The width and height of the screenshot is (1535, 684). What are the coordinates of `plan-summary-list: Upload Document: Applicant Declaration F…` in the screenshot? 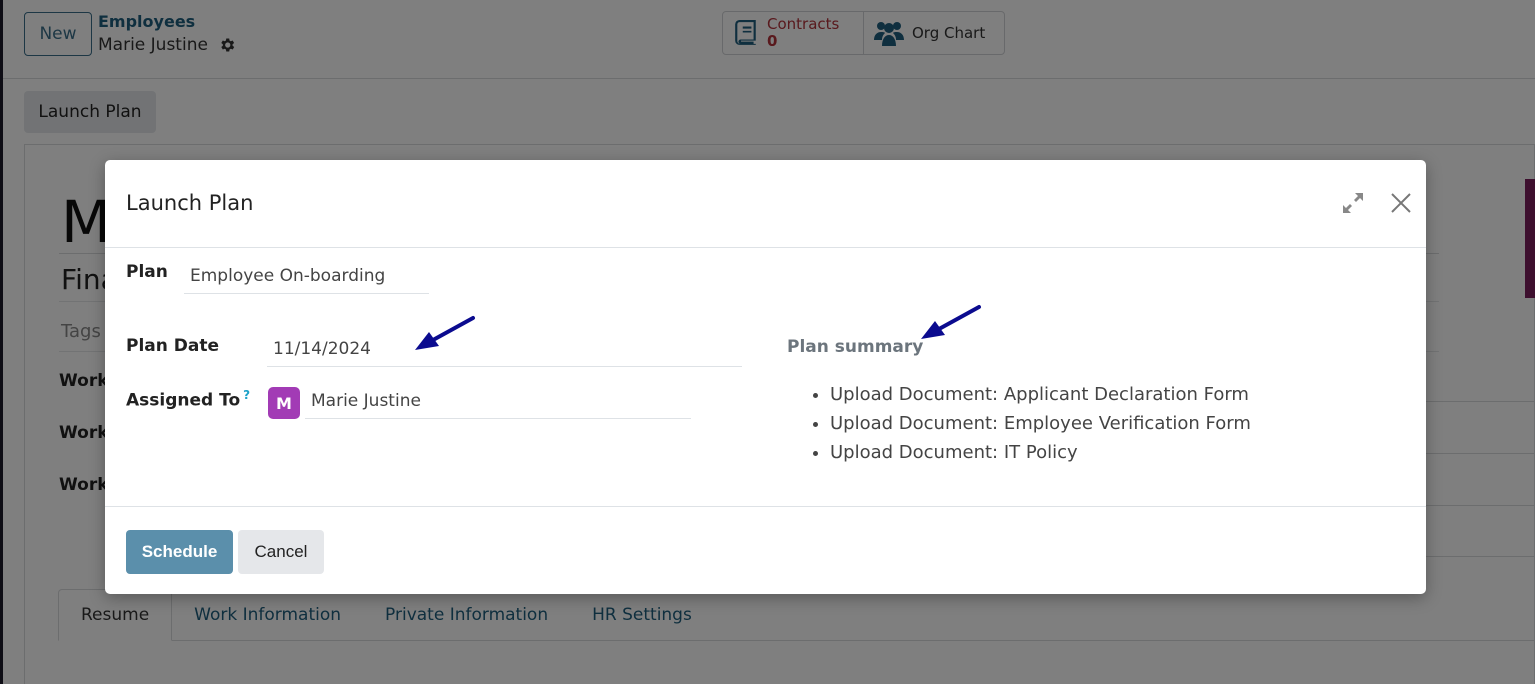 It's located at (1040, 423).